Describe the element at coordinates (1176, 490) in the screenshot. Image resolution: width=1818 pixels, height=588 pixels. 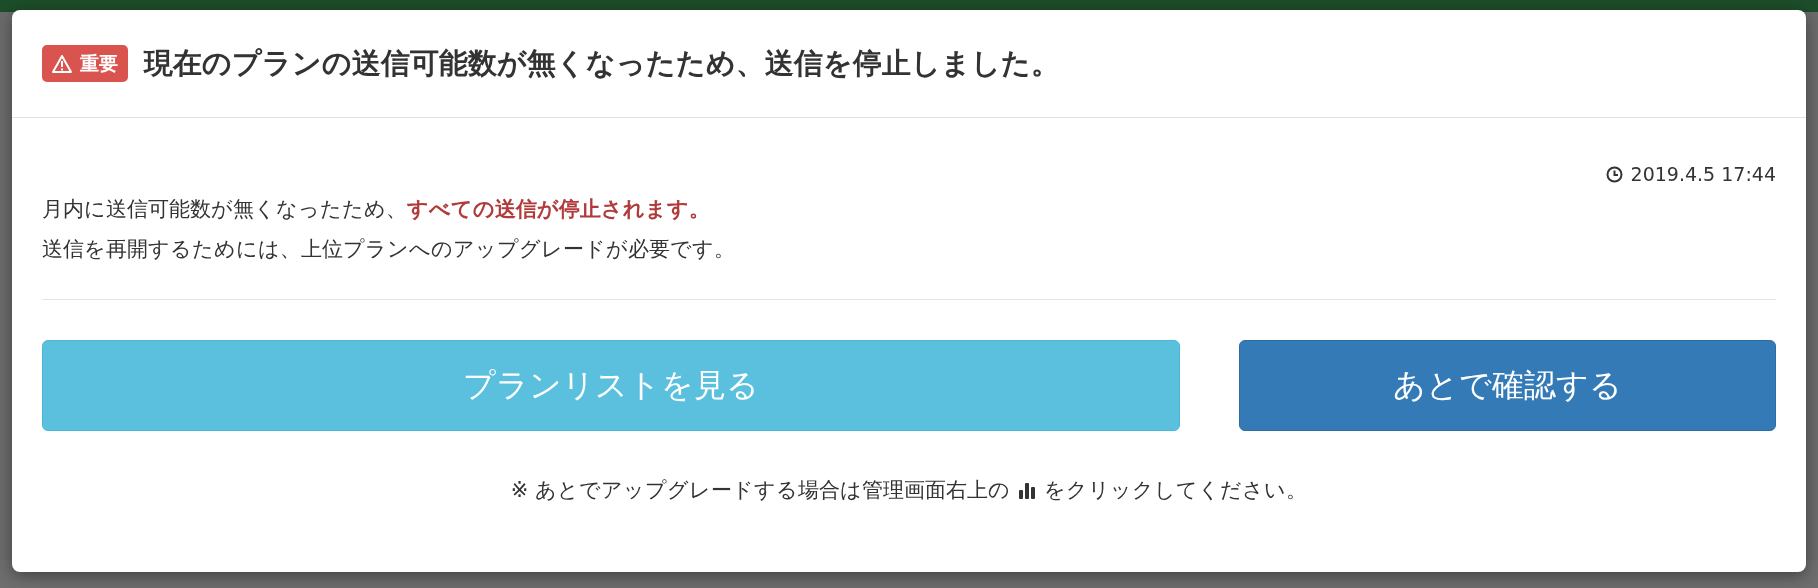
I see `note-text: をクリックしてください。` at that location.